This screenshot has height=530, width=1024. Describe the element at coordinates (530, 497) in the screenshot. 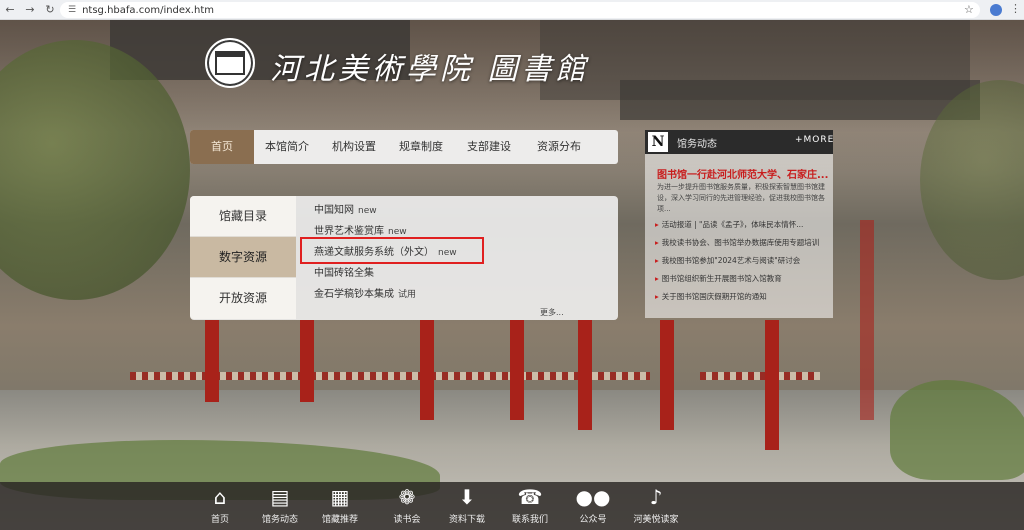

I see `phone-icon: ☎` at that location.